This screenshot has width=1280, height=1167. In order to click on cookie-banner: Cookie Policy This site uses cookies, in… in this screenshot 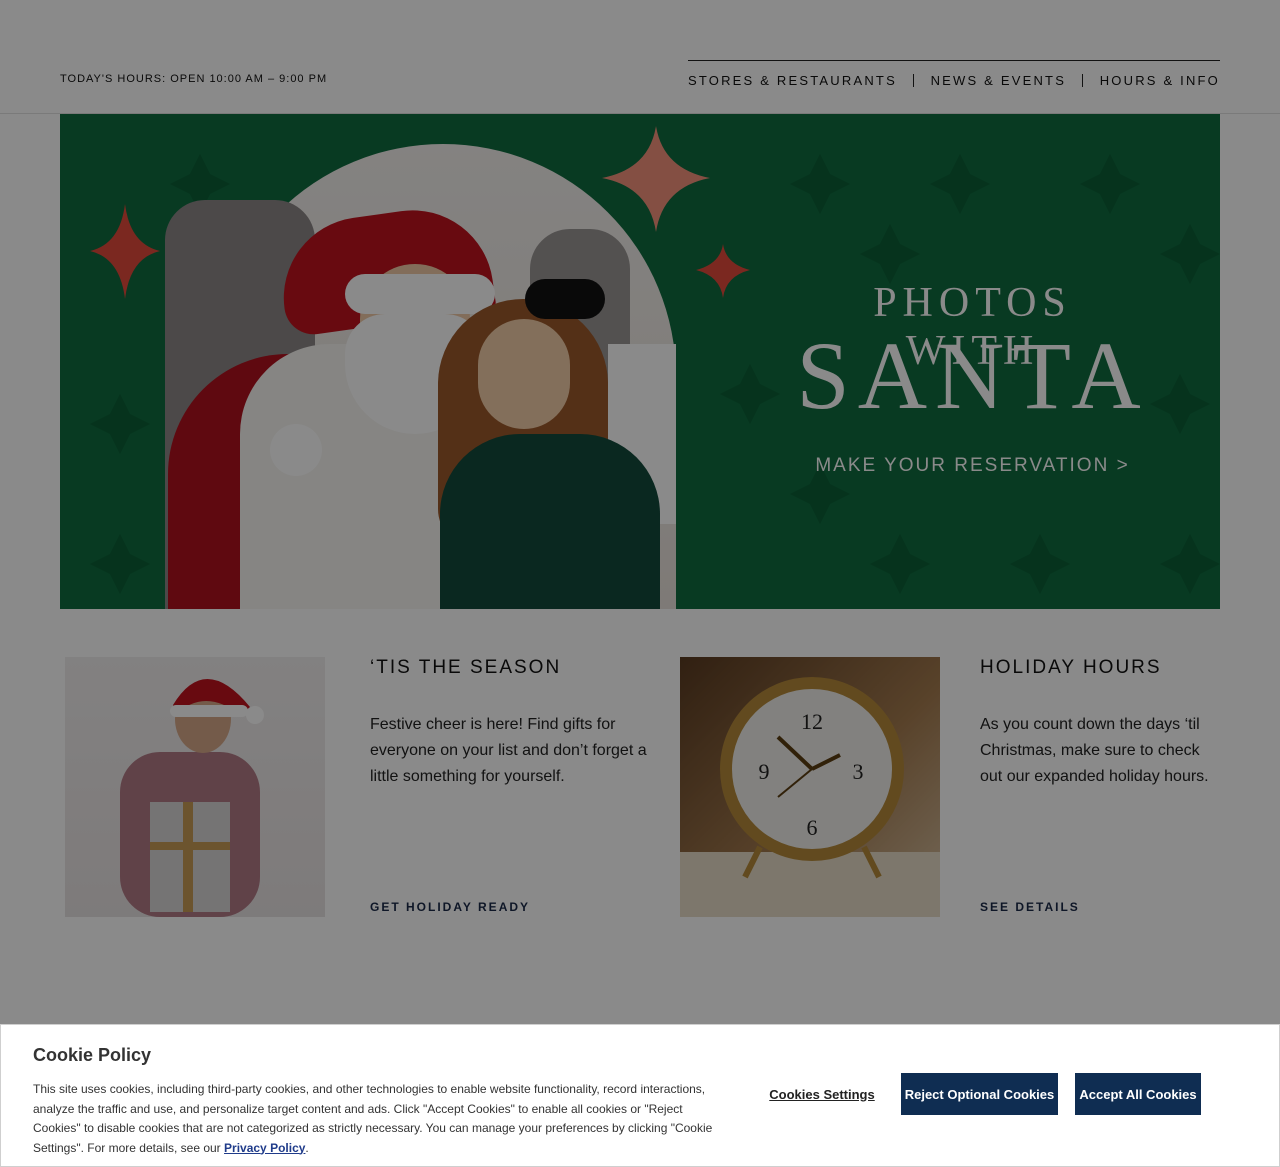, I will do `click(640, 1095)`.